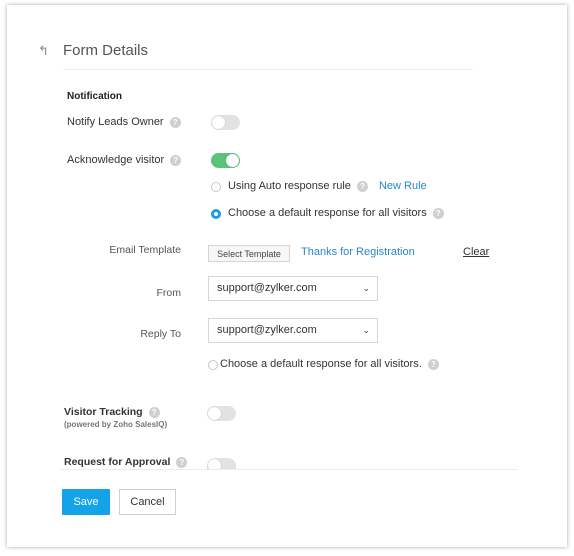 The image size is (574, 556). What do you see at coordinates (145, 250) in the screenshot?
I see `email-template-label: Email Template` at bounding box center [145, 250].